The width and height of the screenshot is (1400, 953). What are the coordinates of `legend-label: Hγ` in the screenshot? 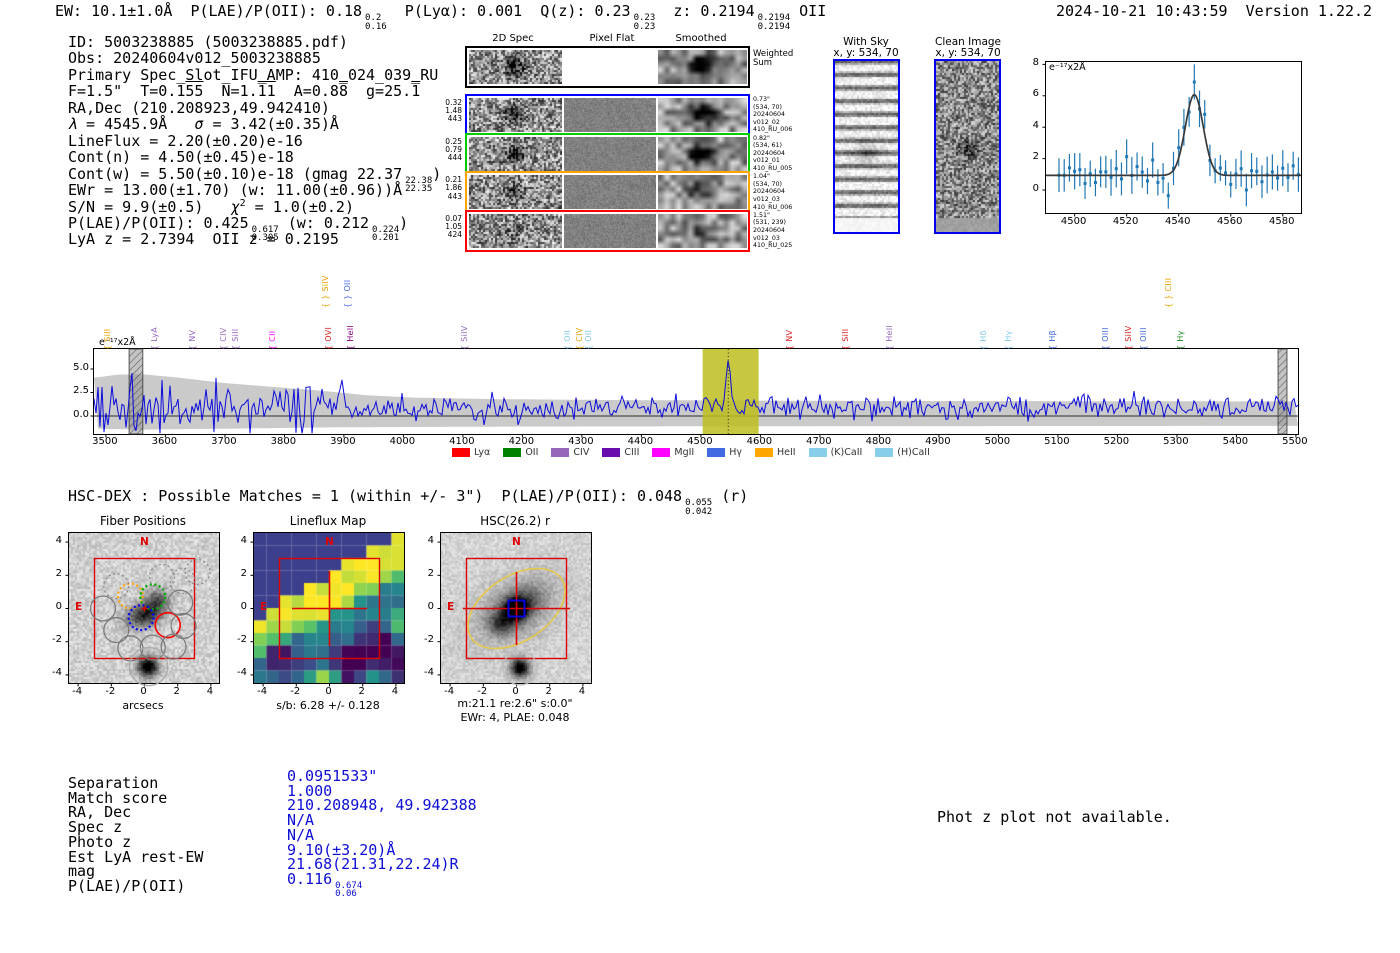 It's located at (735, 452).